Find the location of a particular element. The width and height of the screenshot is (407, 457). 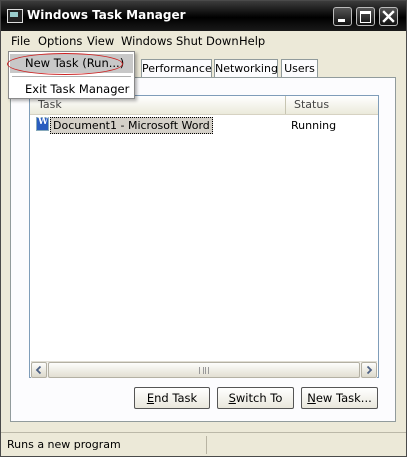

status-bar: Runs a new program is located at coordinates (203, 444).